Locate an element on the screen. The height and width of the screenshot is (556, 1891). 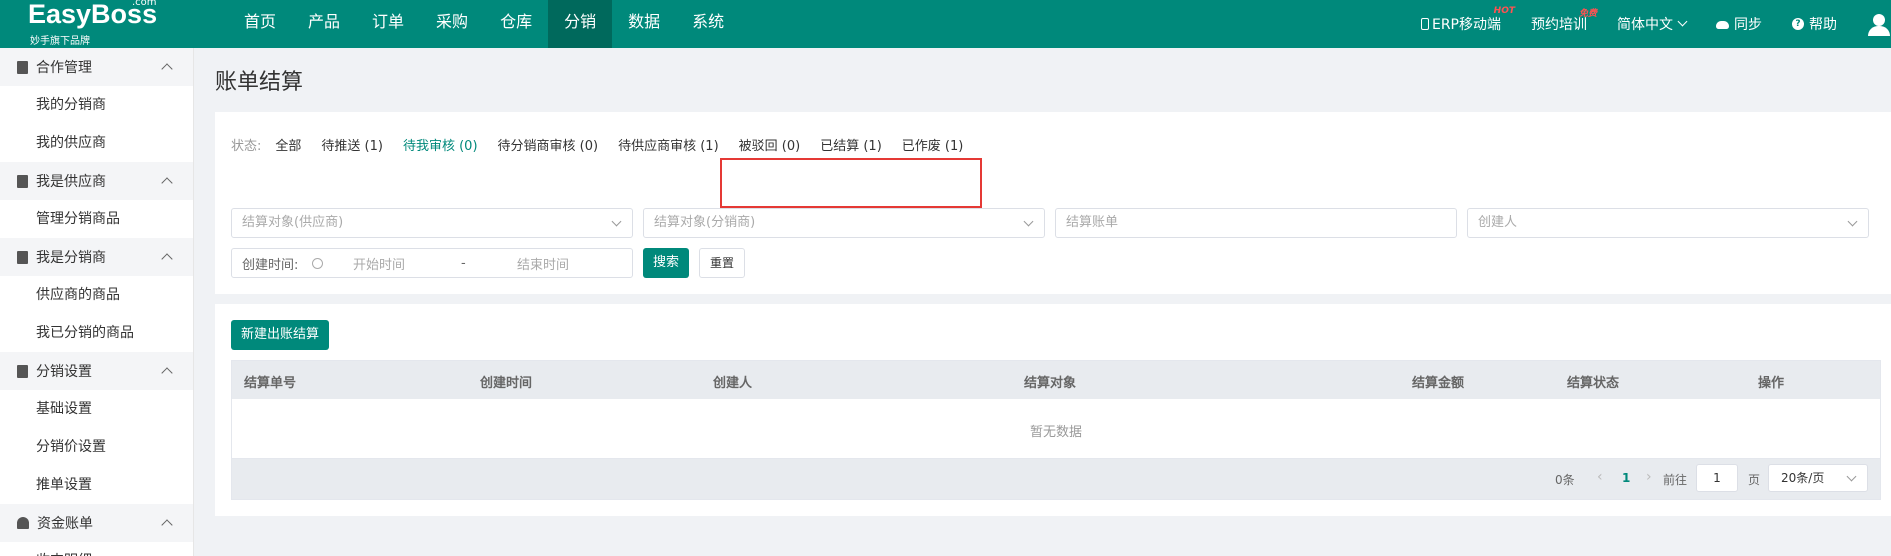
training-link: 预约培训 免费 is located at coordinates (1564, 21).